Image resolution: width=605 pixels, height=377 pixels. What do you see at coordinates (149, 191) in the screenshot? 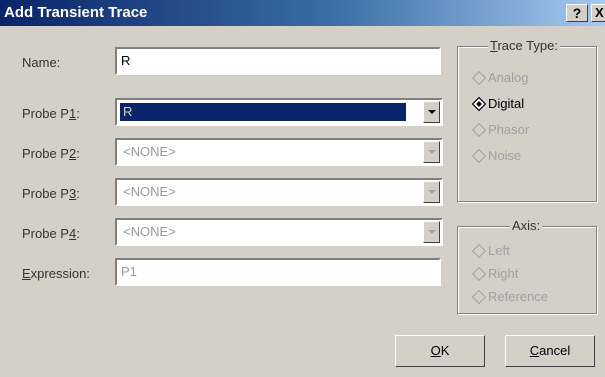
I see `probe-p3-value: <NONE>` at bounding box center [149, 191].